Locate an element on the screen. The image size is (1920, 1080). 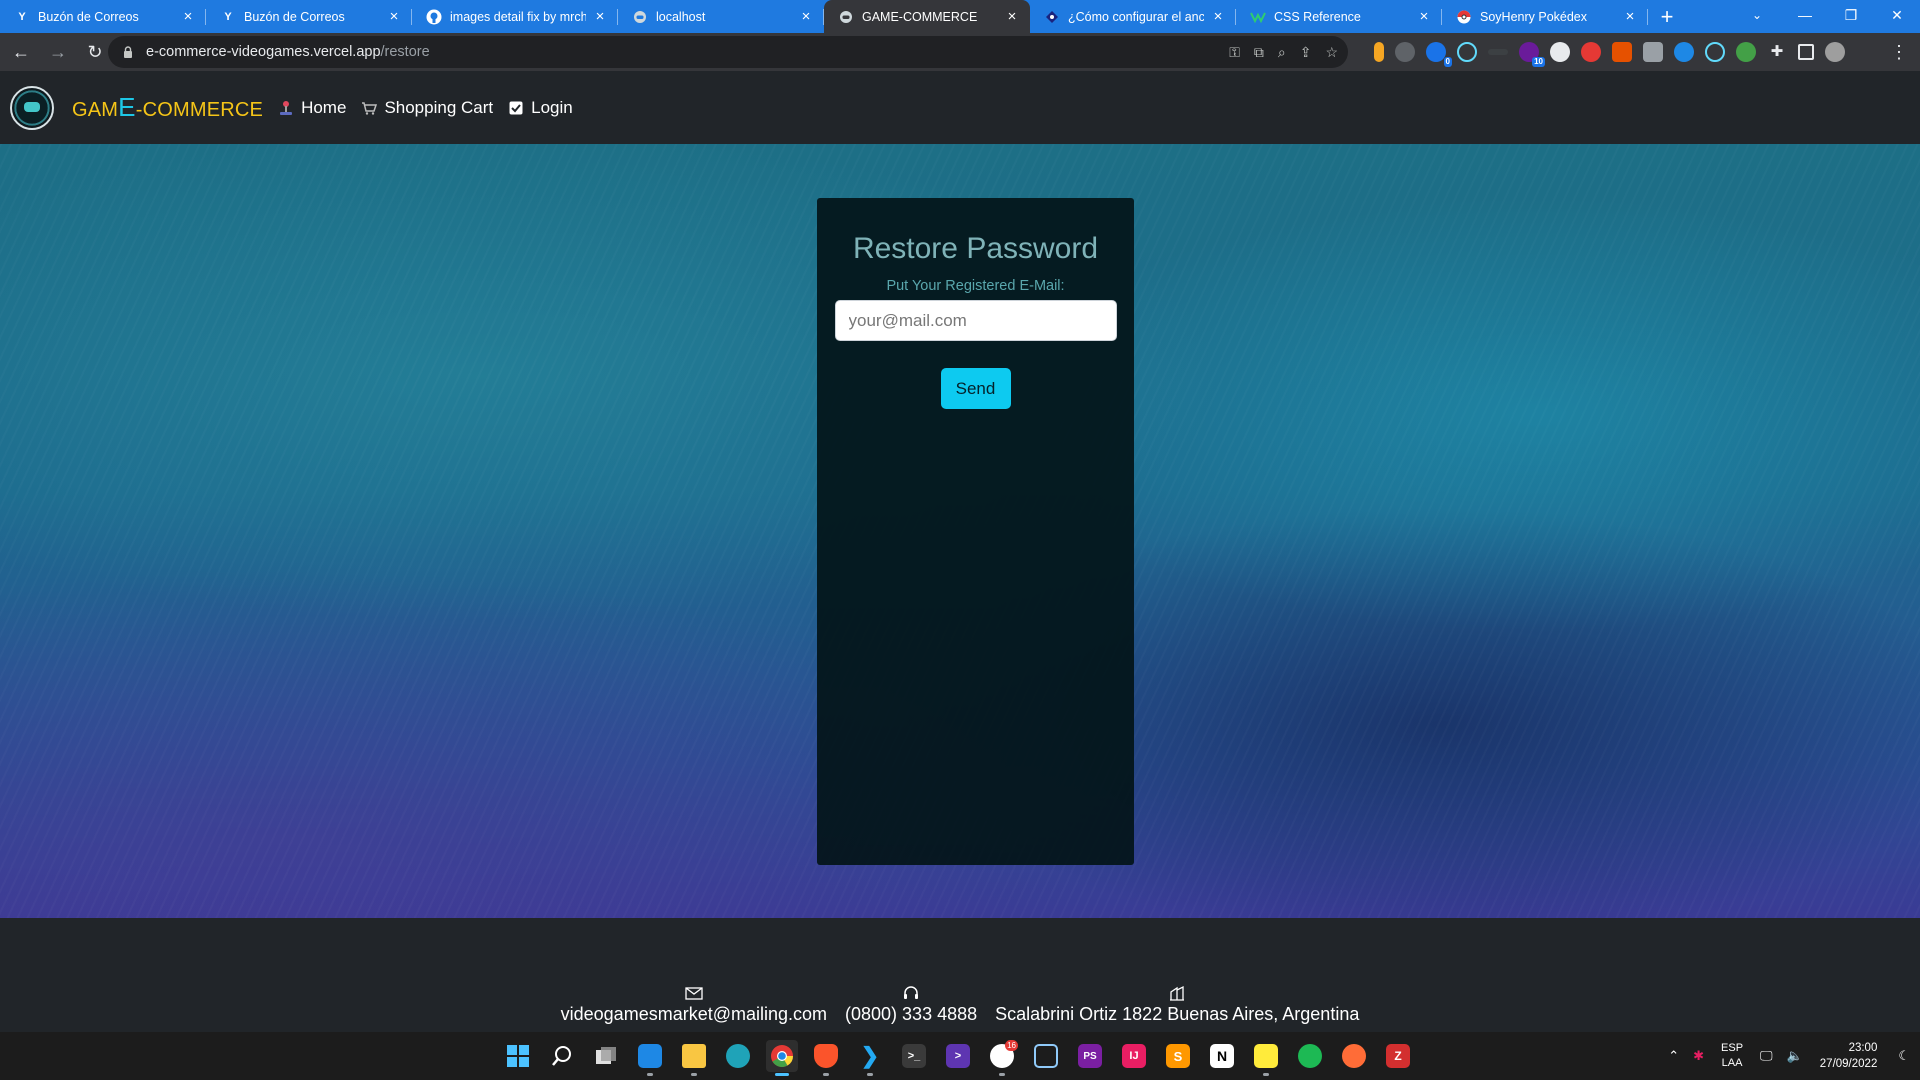
css-icon is located at coordinates (1258, 17).